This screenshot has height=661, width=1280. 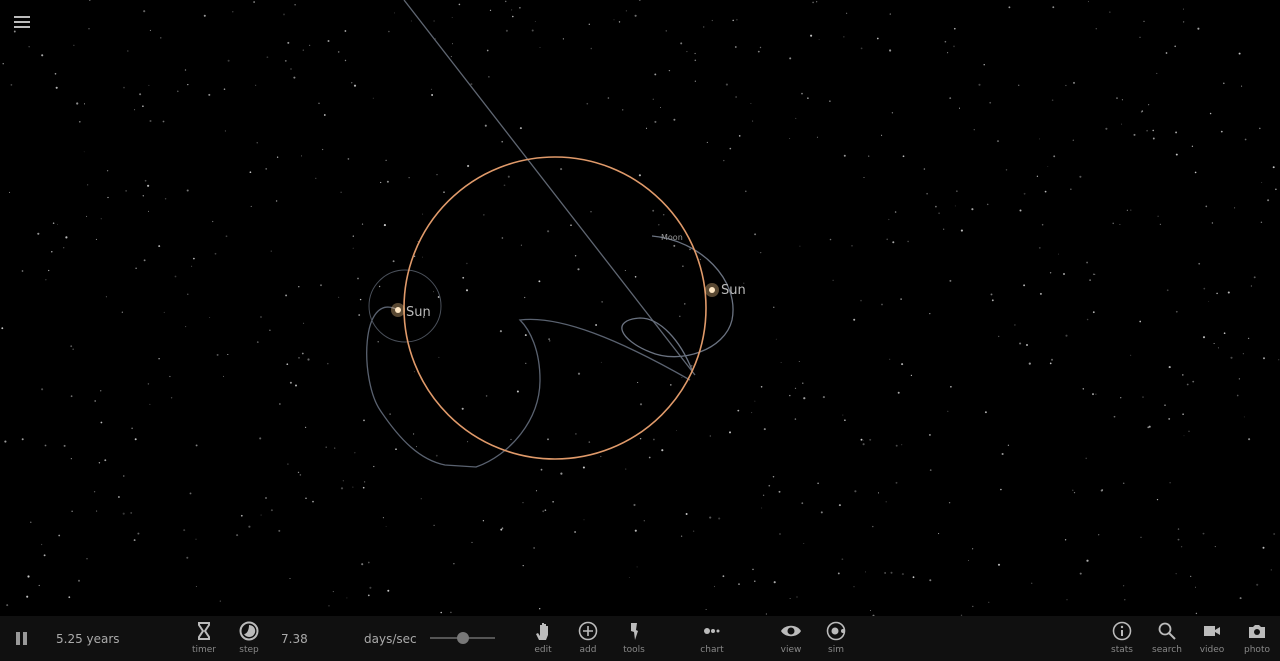 What do you see at coordinates (733, 290) in the screenshot?
I see `sun-label-2: Sun` at bounding box center [733, 290].